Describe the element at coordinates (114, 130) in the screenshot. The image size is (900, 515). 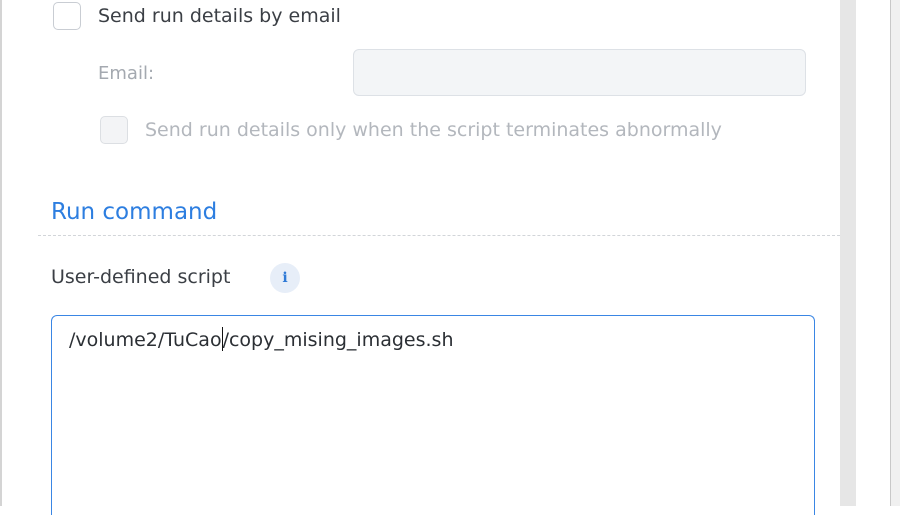
I see `abnormal-only-checkbox` at that location.